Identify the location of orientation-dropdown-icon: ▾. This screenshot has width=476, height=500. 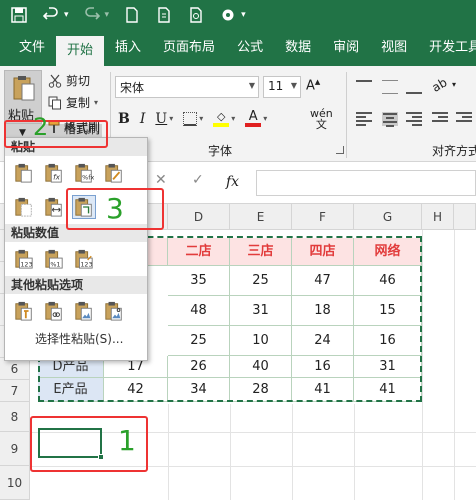
(454, 84).